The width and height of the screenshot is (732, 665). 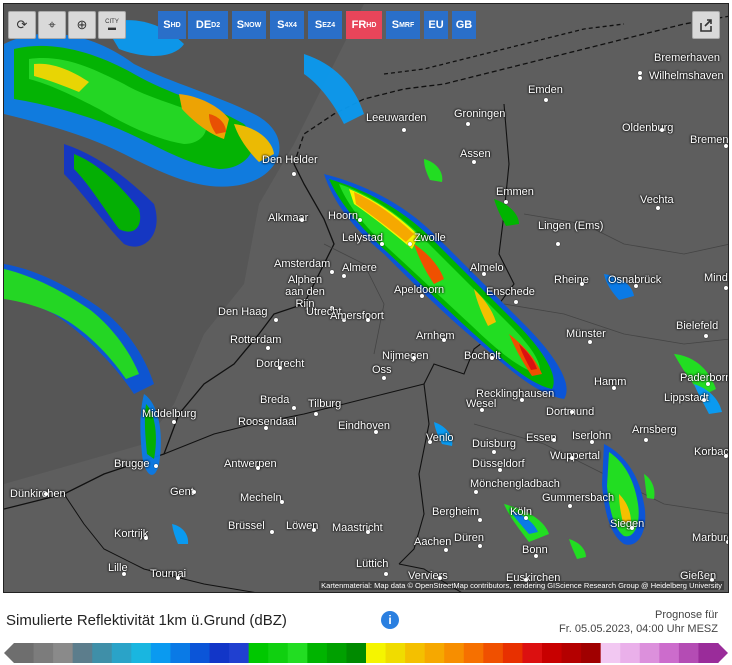 What do you see at coordinates (396, 118) in the screenshot?
I see `city-label: Leeuwarden` at bounding box center [396, 118].